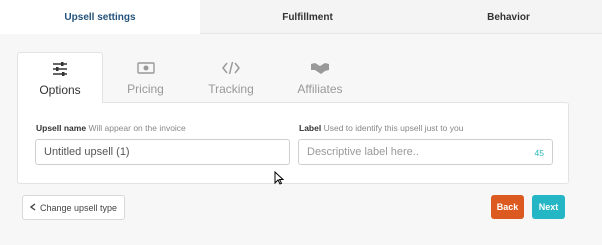  I want to click on sub-tab-label: Pricing, so click(145, 88).